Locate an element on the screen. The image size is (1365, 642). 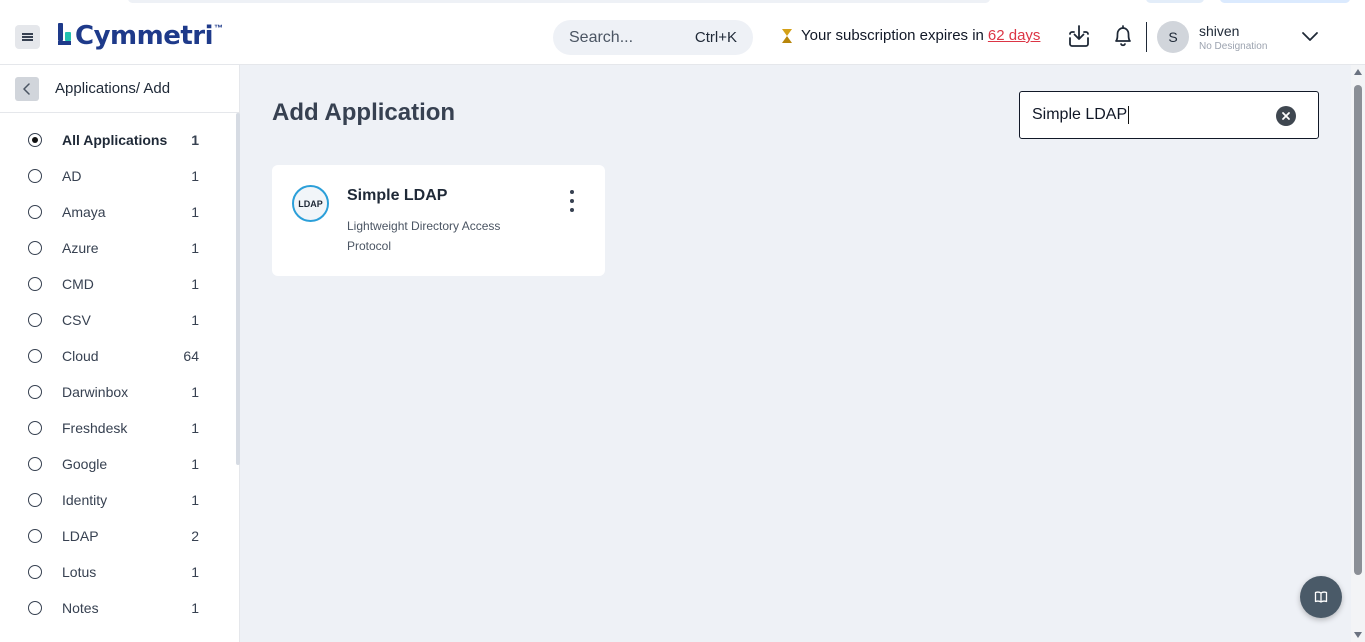
category-label: Notes is located at coordinates (80, 608).